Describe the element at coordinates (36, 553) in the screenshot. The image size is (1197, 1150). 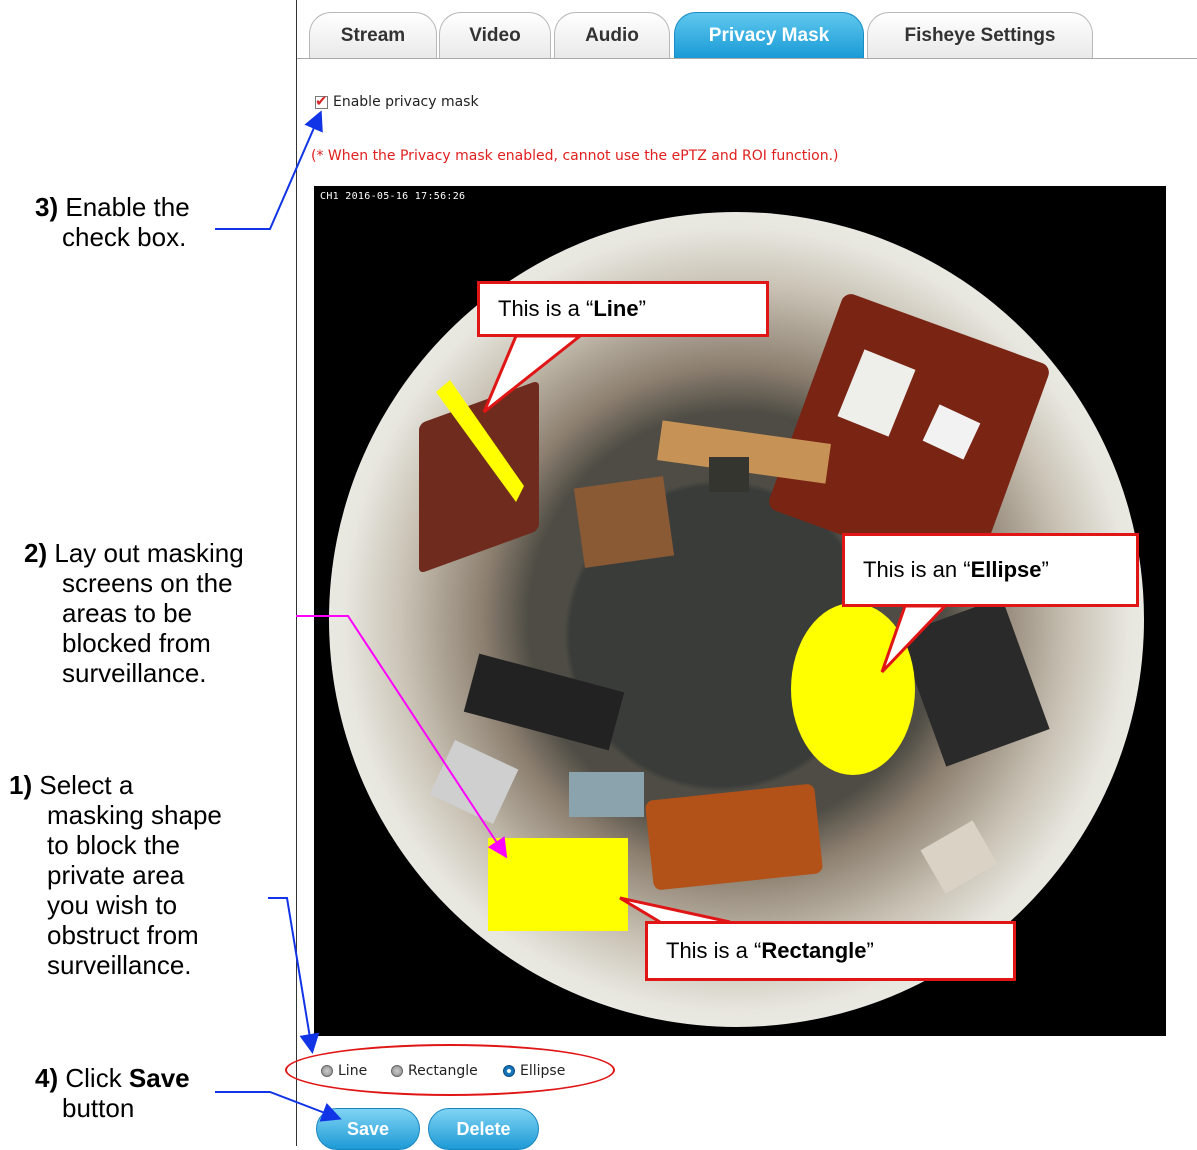
I see `step2-num: 2)` at that location.